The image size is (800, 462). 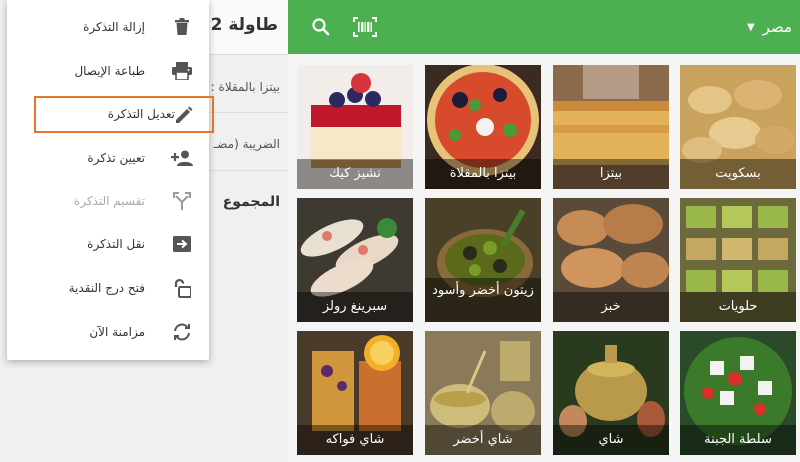 What do you see at coordinates (738, 440) in the screenshot?
I see `product-name: سلطة الجبنة` at bounding box center [738, 440].